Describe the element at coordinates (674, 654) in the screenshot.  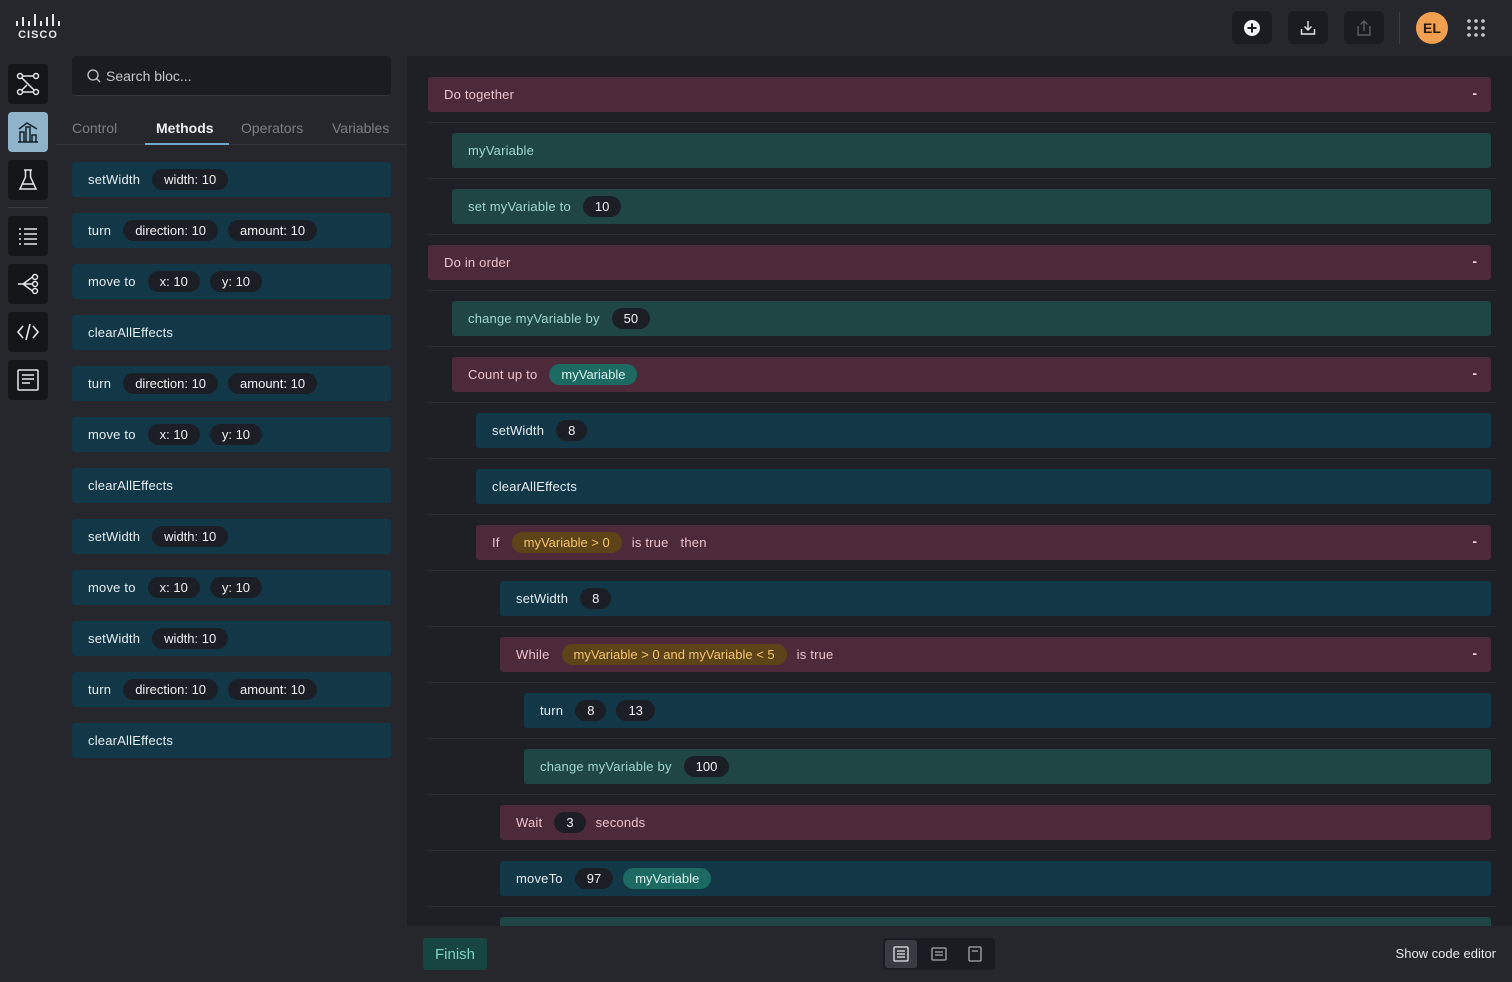
I see `condition-pill: myVariable > 0 and myVariable < 5` at that location.